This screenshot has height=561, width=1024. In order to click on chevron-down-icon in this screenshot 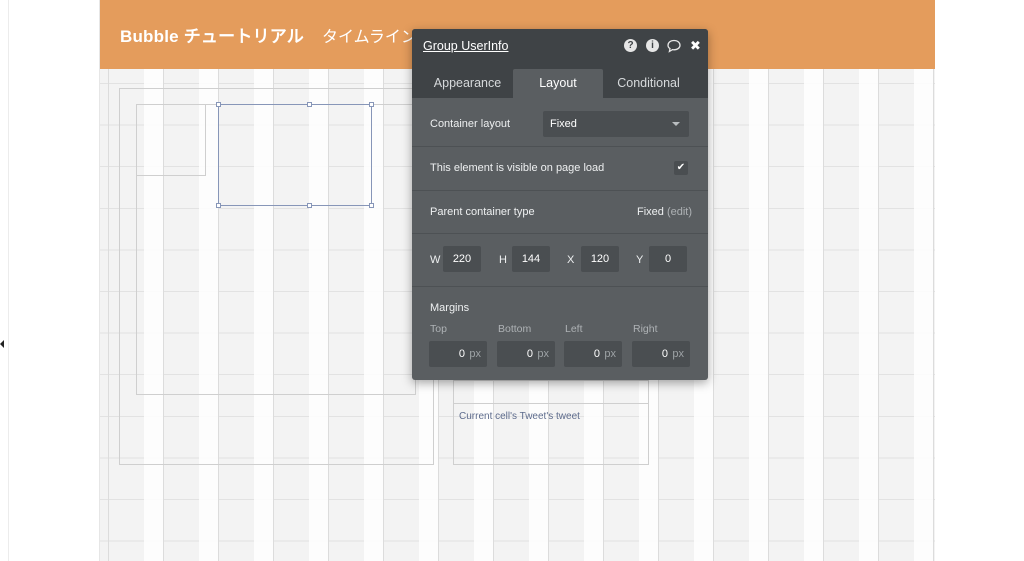, I will do `click(676, 124)`.